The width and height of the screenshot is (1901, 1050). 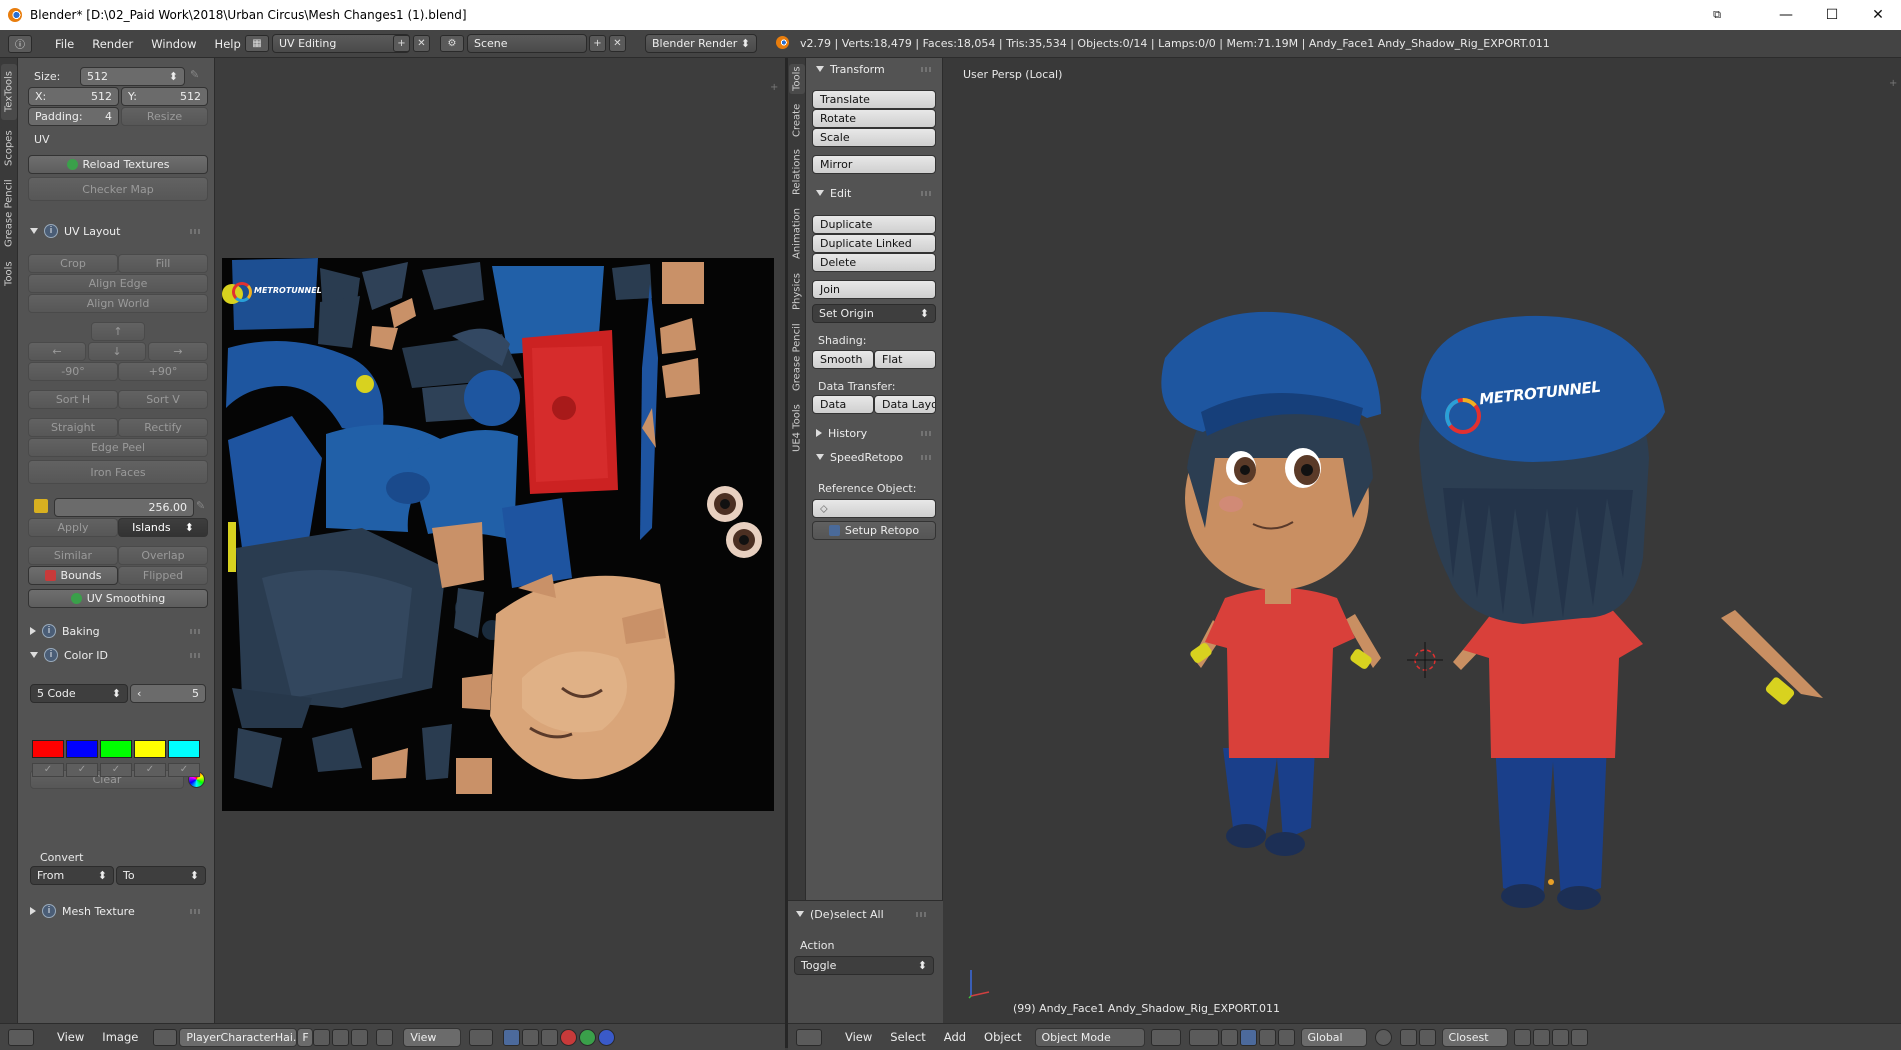 I want to click on tab-physics: Physics, so click(x=797, y=292).